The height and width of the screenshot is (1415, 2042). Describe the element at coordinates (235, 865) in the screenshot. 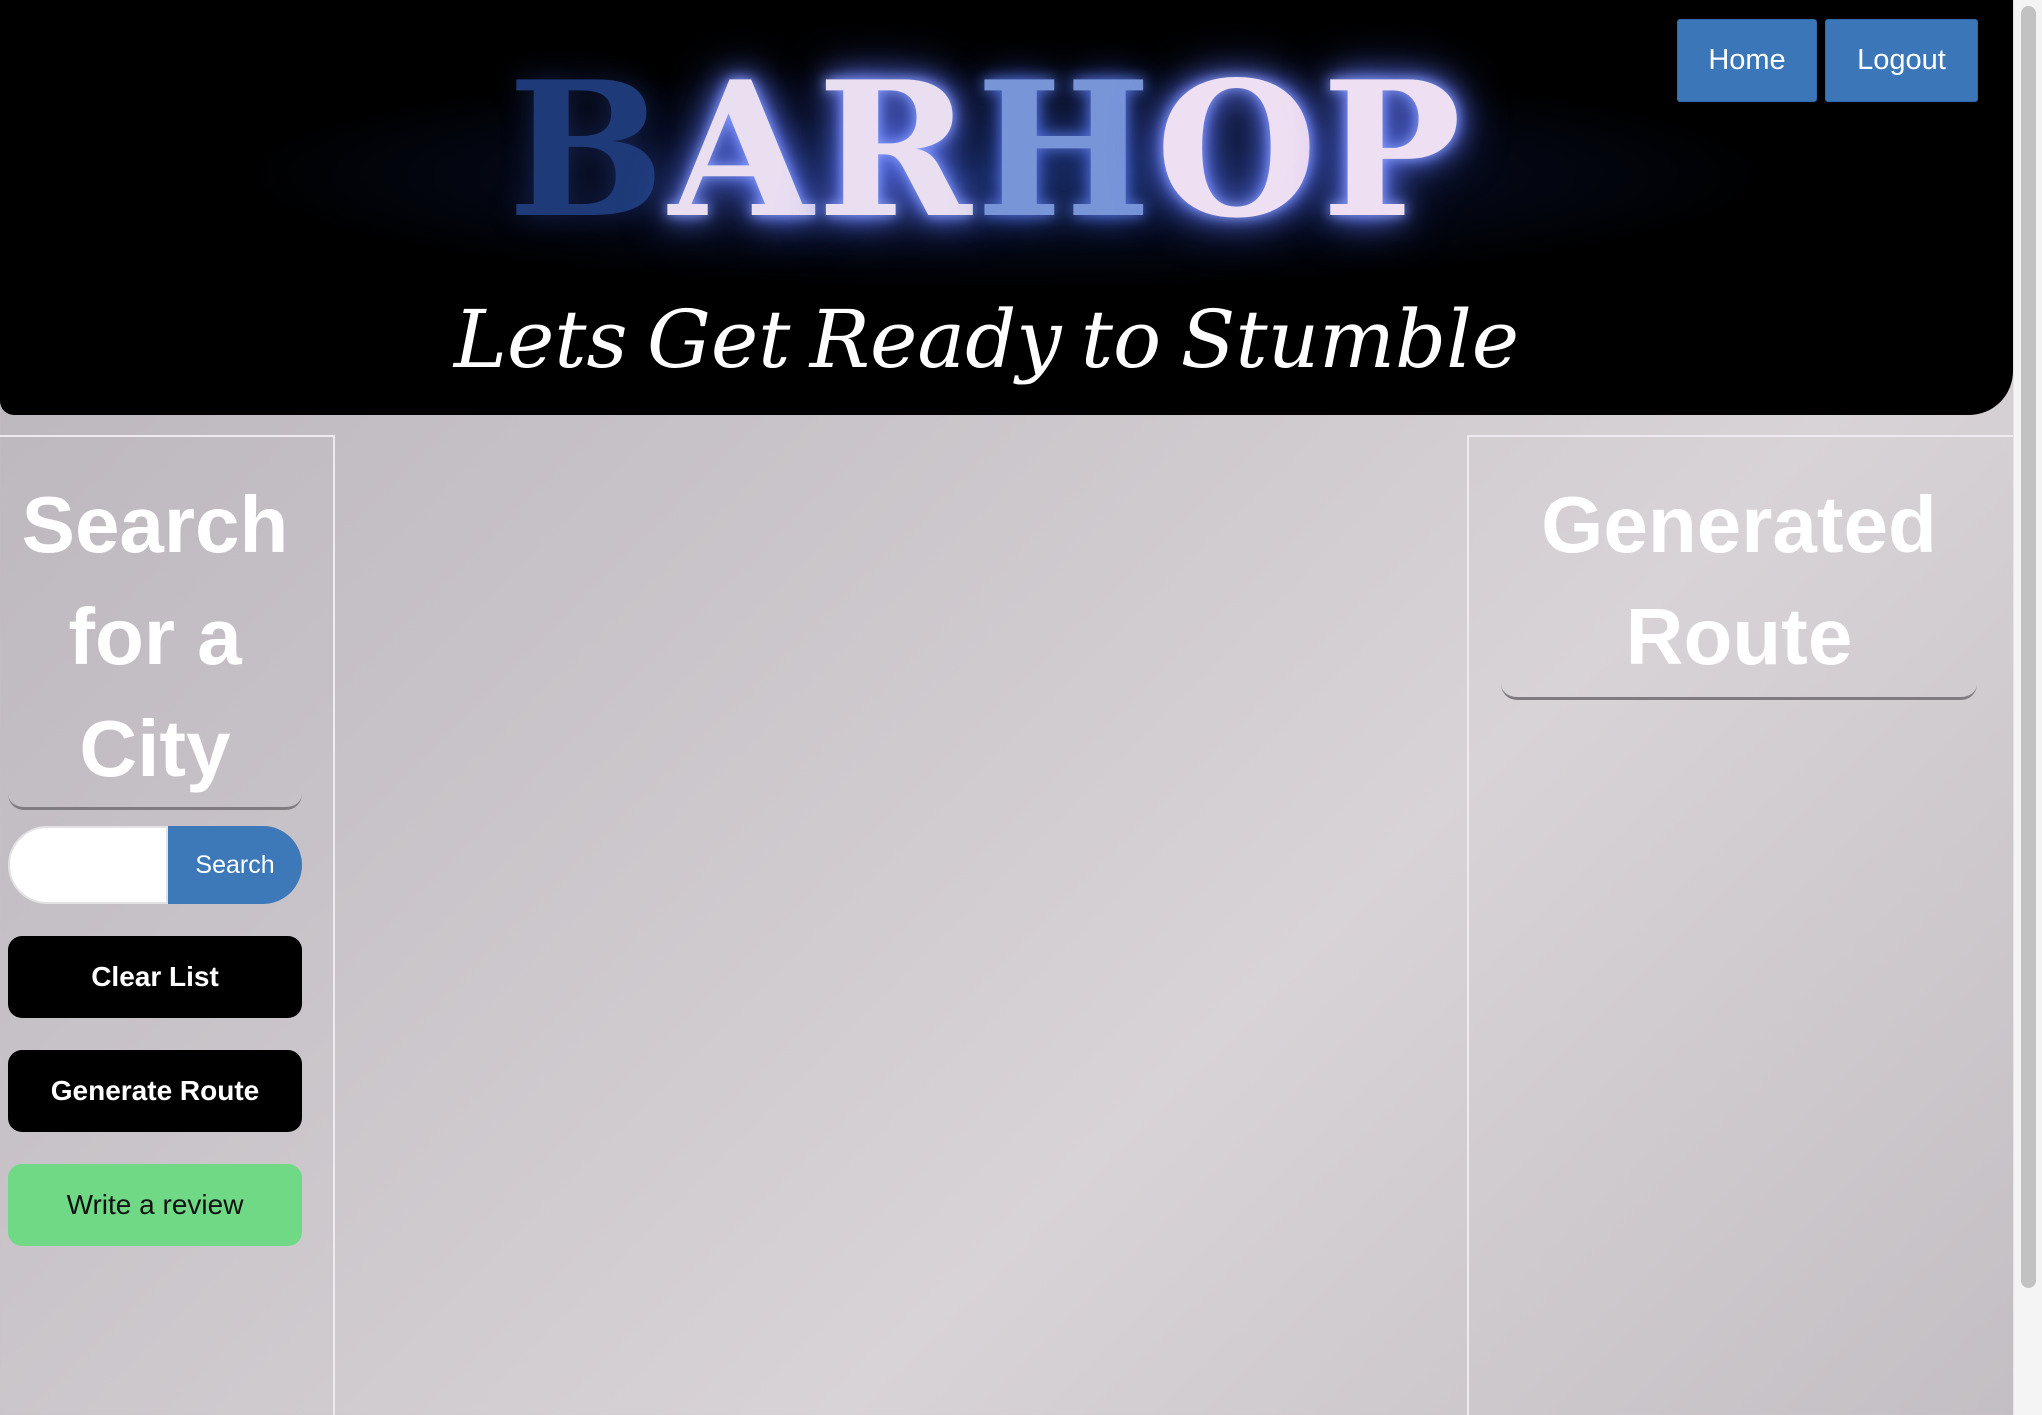

I see `search-button: Search` at that location.